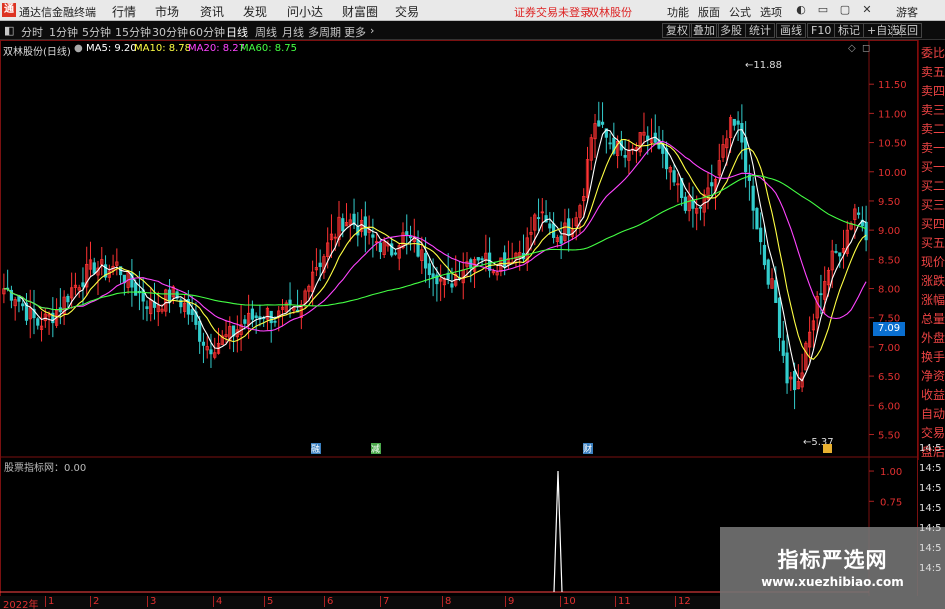 The image size is (945, 609). What do you see at coordinates (933, 91) in the screenshot?
I see `side-panel-item: 卖四` at bounding box center [933, 91].